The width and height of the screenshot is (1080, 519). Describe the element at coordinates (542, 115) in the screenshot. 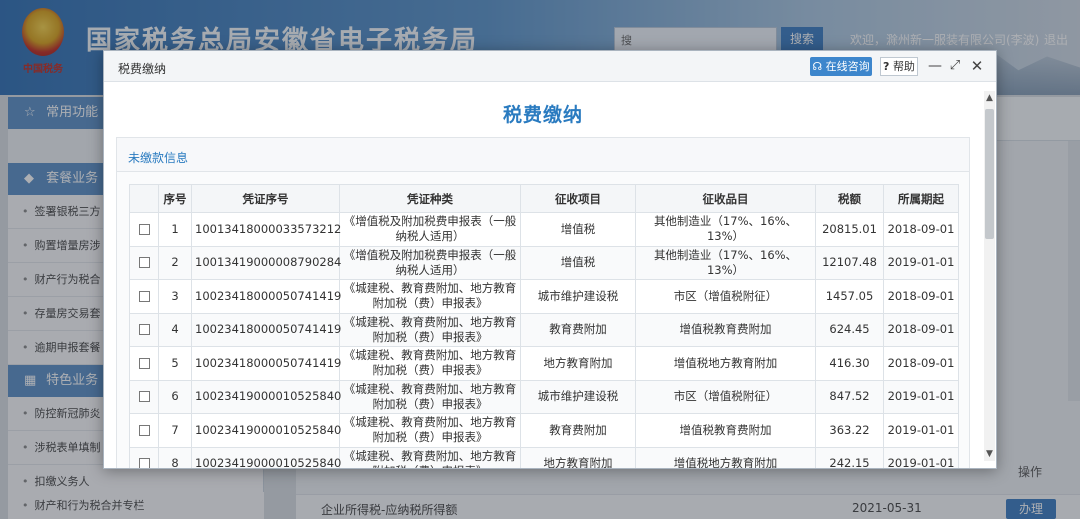

I see `page-title: 税费缴纳` at that location.